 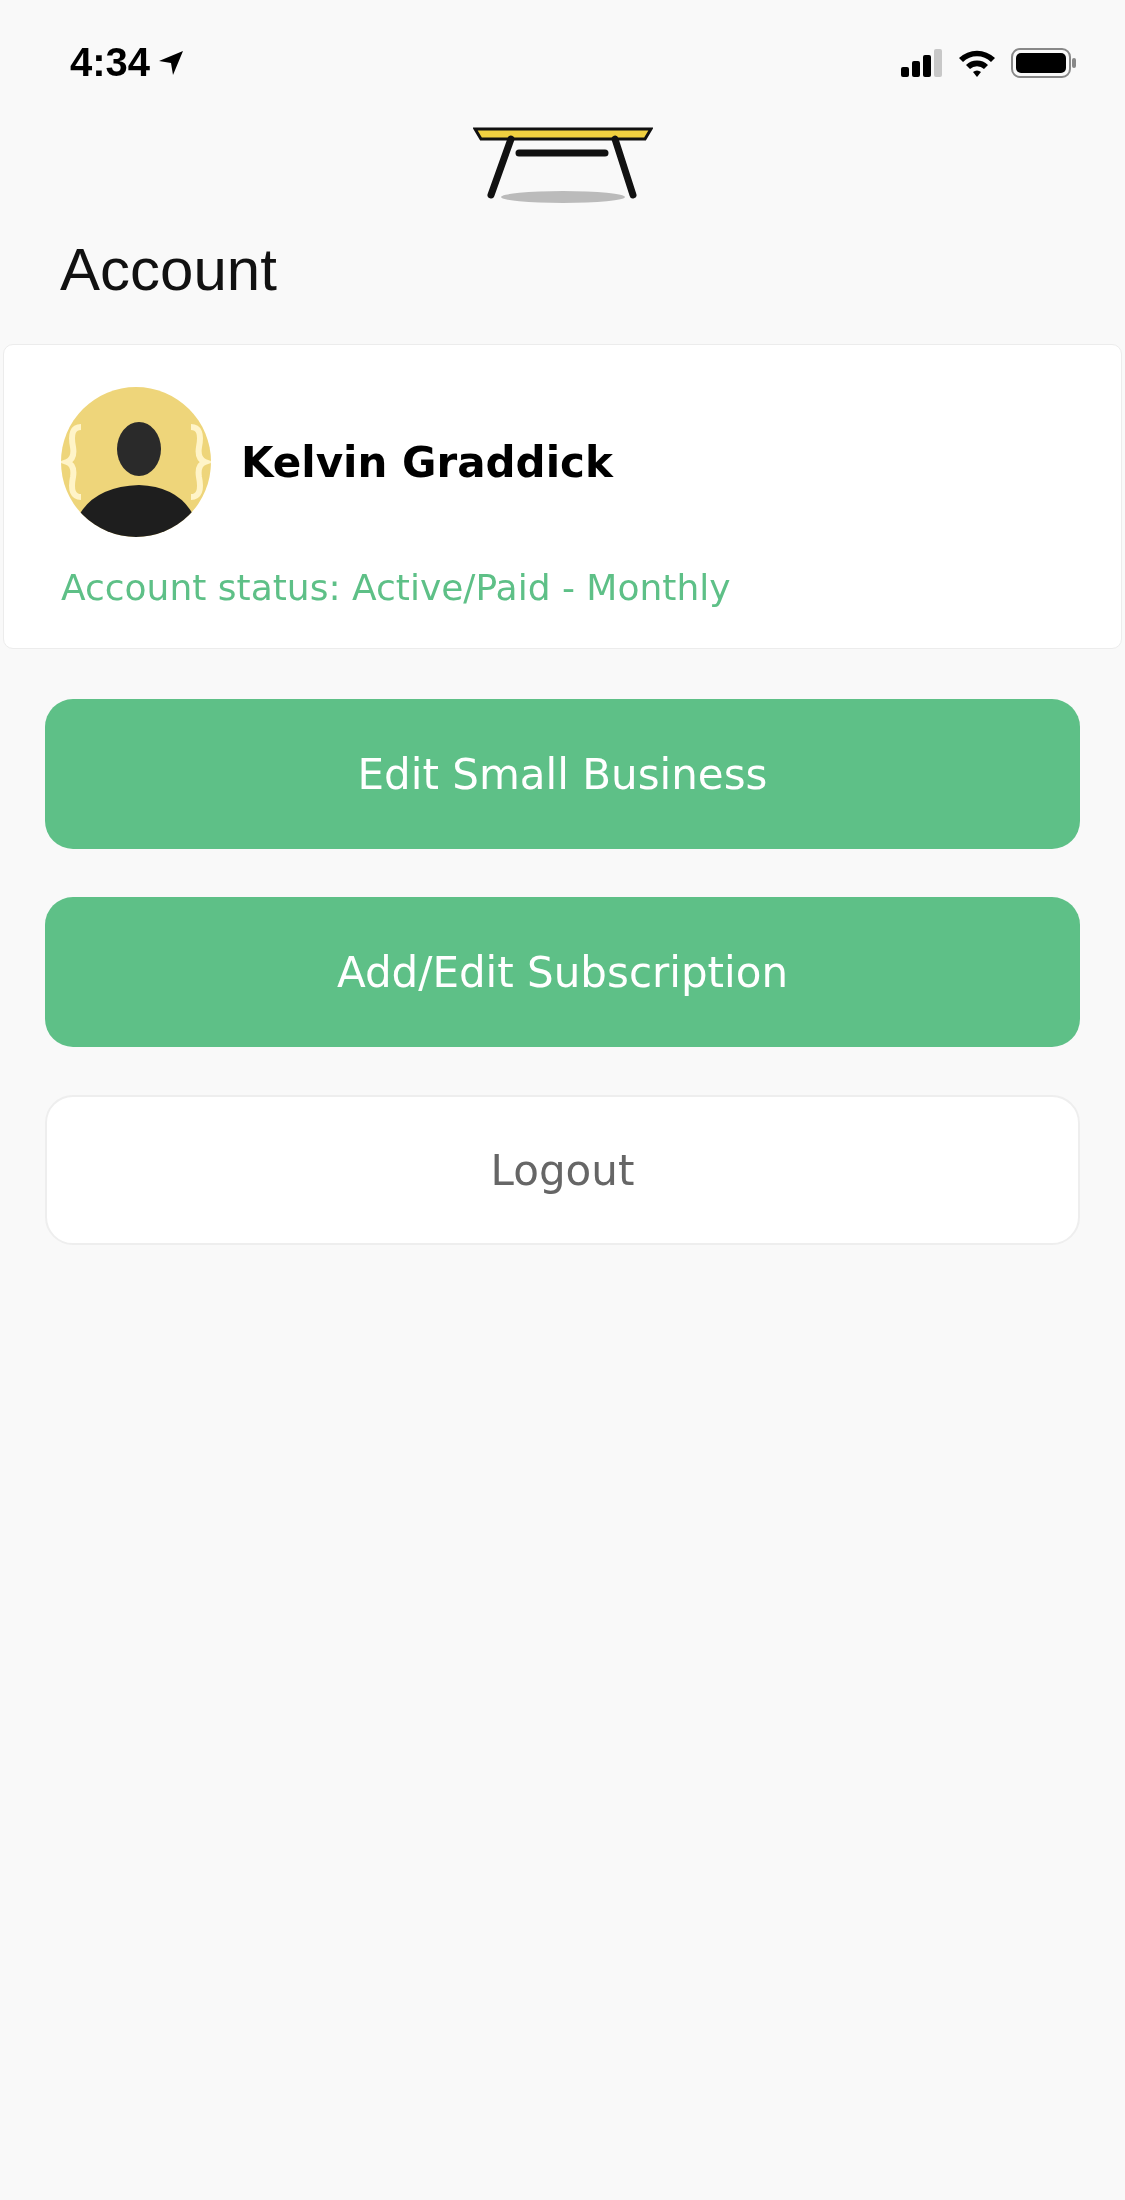 I want to click on logout-button: Logout, so click(x=562, y=1170).